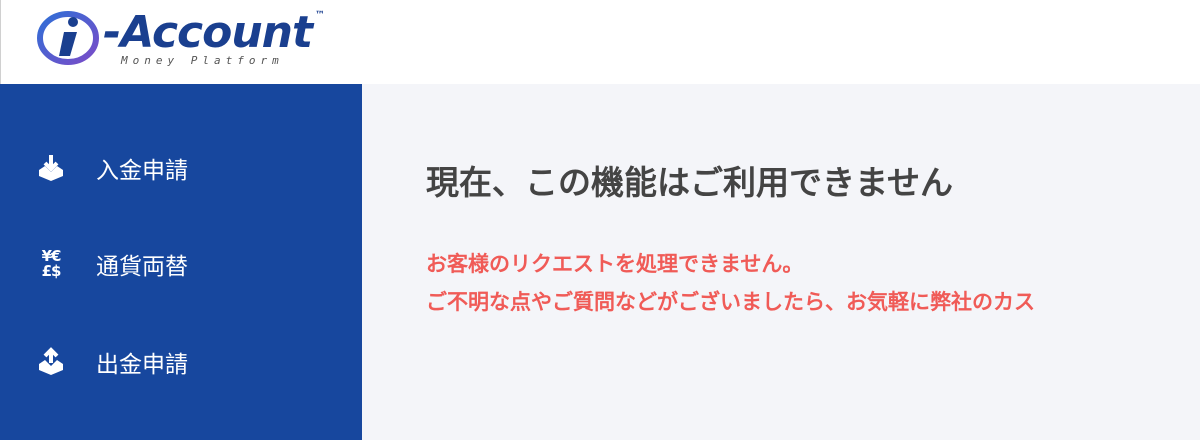 The width and height of the screenshot is (1200, 440). Describe the element at coordinates (187, 40) in the screenshot. I see `brand-logo: -Account ™ Money Platform` at that location.